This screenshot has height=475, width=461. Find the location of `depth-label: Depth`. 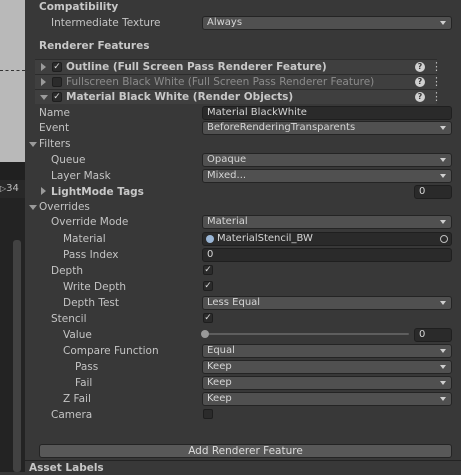

depth-label: Depth is located at coordinates (67, 271).